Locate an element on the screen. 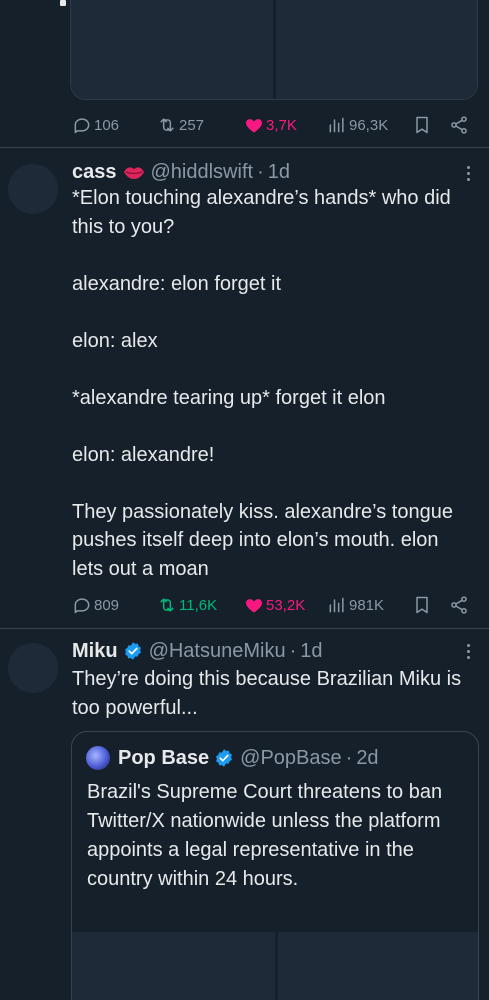  quoted-timestamp: 2d is located at coordinates (367, 757).